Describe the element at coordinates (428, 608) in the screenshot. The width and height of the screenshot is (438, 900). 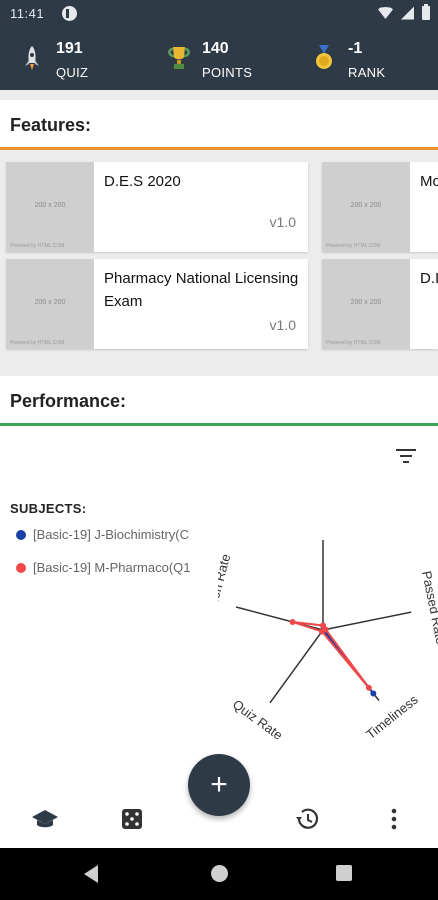
I see `radar-axis-label: Passed Rate` at that location.